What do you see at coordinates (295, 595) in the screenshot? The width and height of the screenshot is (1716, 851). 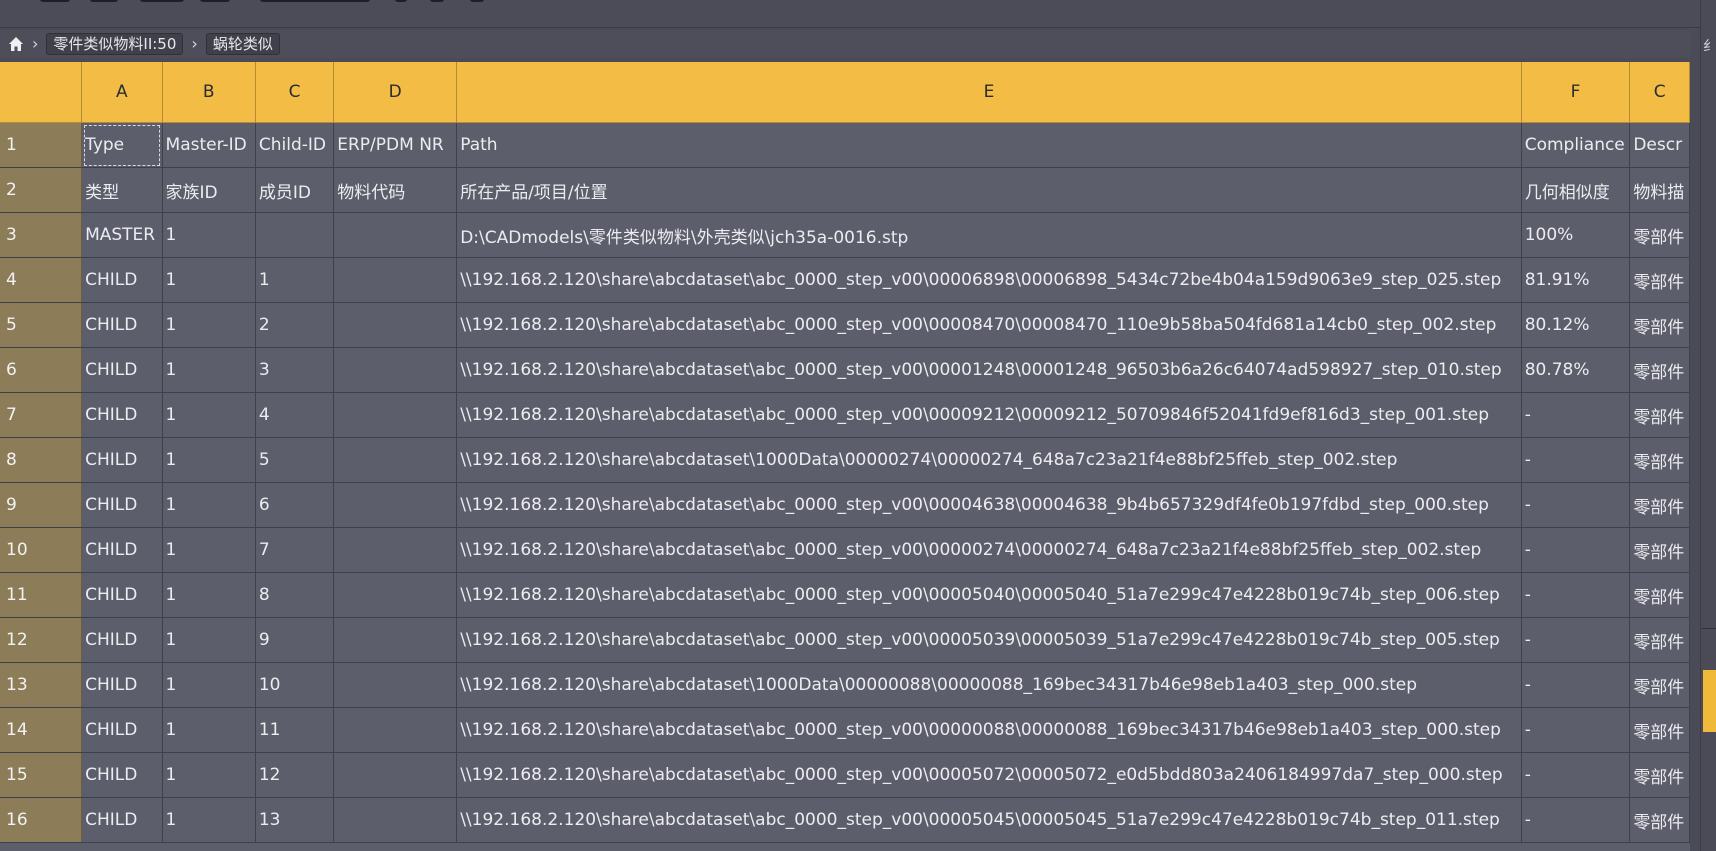 I see `cell: 8` at bounding box center [295, 595].